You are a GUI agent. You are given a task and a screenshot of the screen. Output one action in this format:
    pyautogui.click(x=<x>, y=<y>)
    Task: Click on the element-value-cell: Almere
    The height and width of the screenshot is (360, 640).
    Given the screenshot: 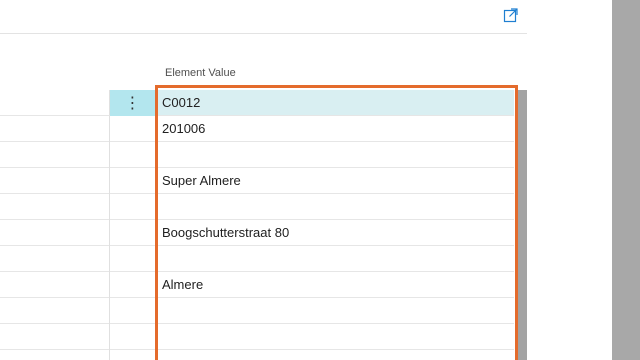 What is the action you would take?
    pyautogui.click(x=182, y=285)
    